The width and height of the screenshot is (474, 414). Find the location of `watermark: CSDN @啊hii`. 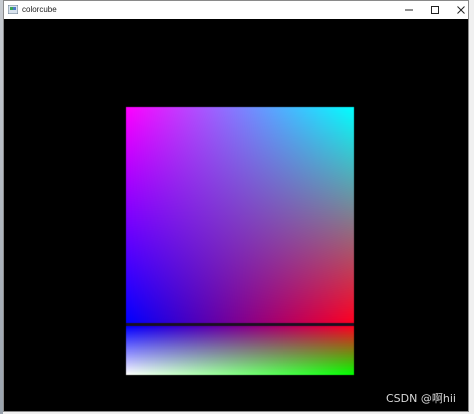

watermark: CSDN @啊hii is located at coordinates (421, 398).